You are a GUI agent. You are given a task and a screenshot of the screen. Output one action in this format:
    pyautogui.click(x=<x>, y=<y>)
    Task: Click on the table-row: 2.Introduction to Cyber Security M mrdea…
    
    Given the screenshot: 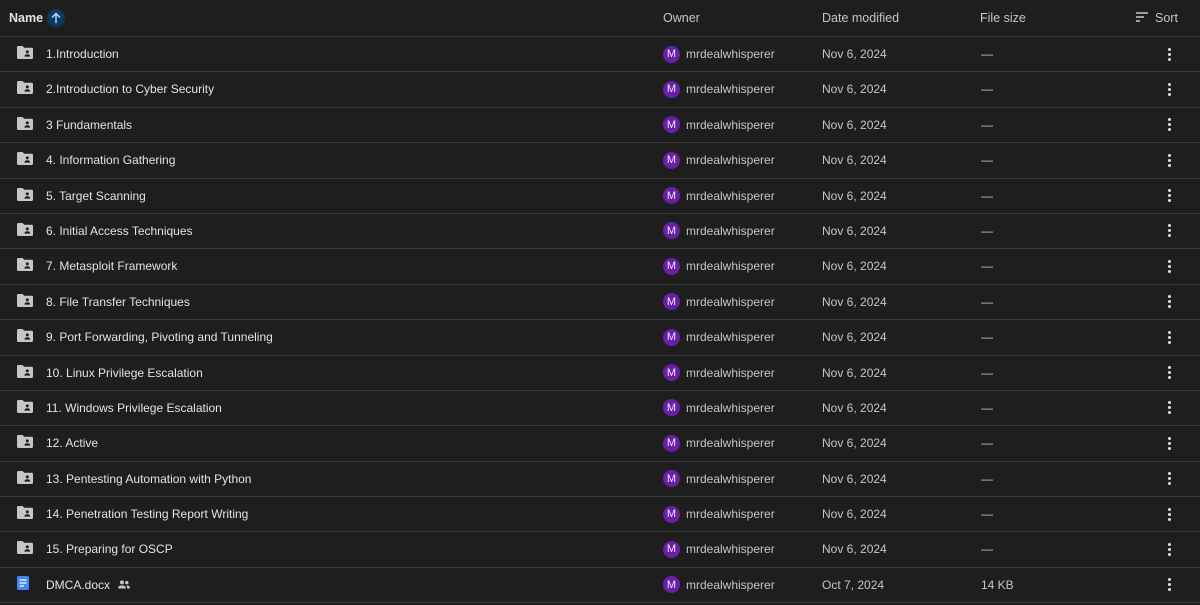 What is the action you would take?
    pyautogui.click(x=600, y=90)
    